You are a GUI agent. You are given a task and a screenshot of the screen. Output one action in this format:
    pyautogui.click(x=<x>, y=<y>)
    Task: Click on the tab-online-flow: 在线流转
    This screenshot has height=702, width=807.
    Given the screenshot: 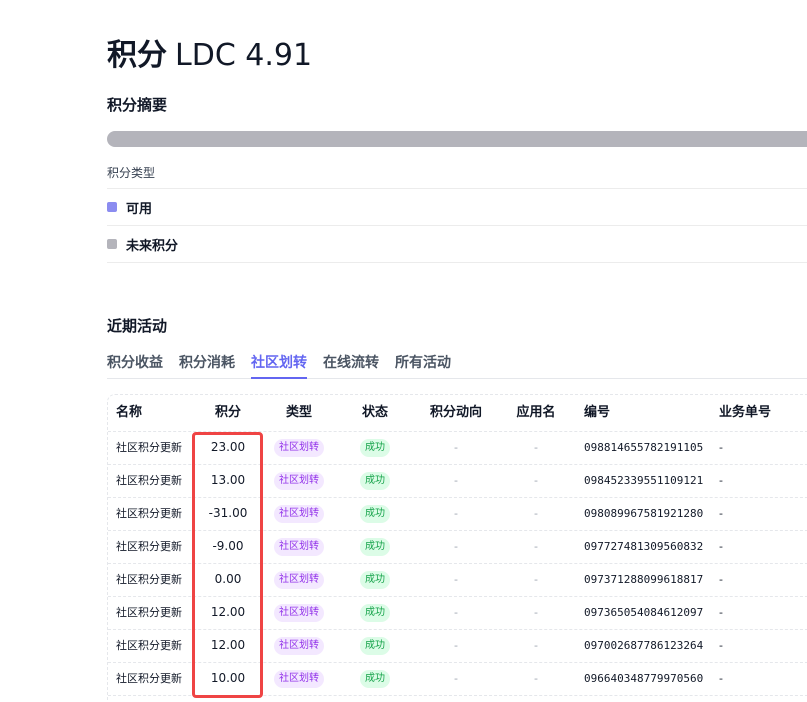 What is the action you would take?
    pyautogui.click(x=351, y=360)
    